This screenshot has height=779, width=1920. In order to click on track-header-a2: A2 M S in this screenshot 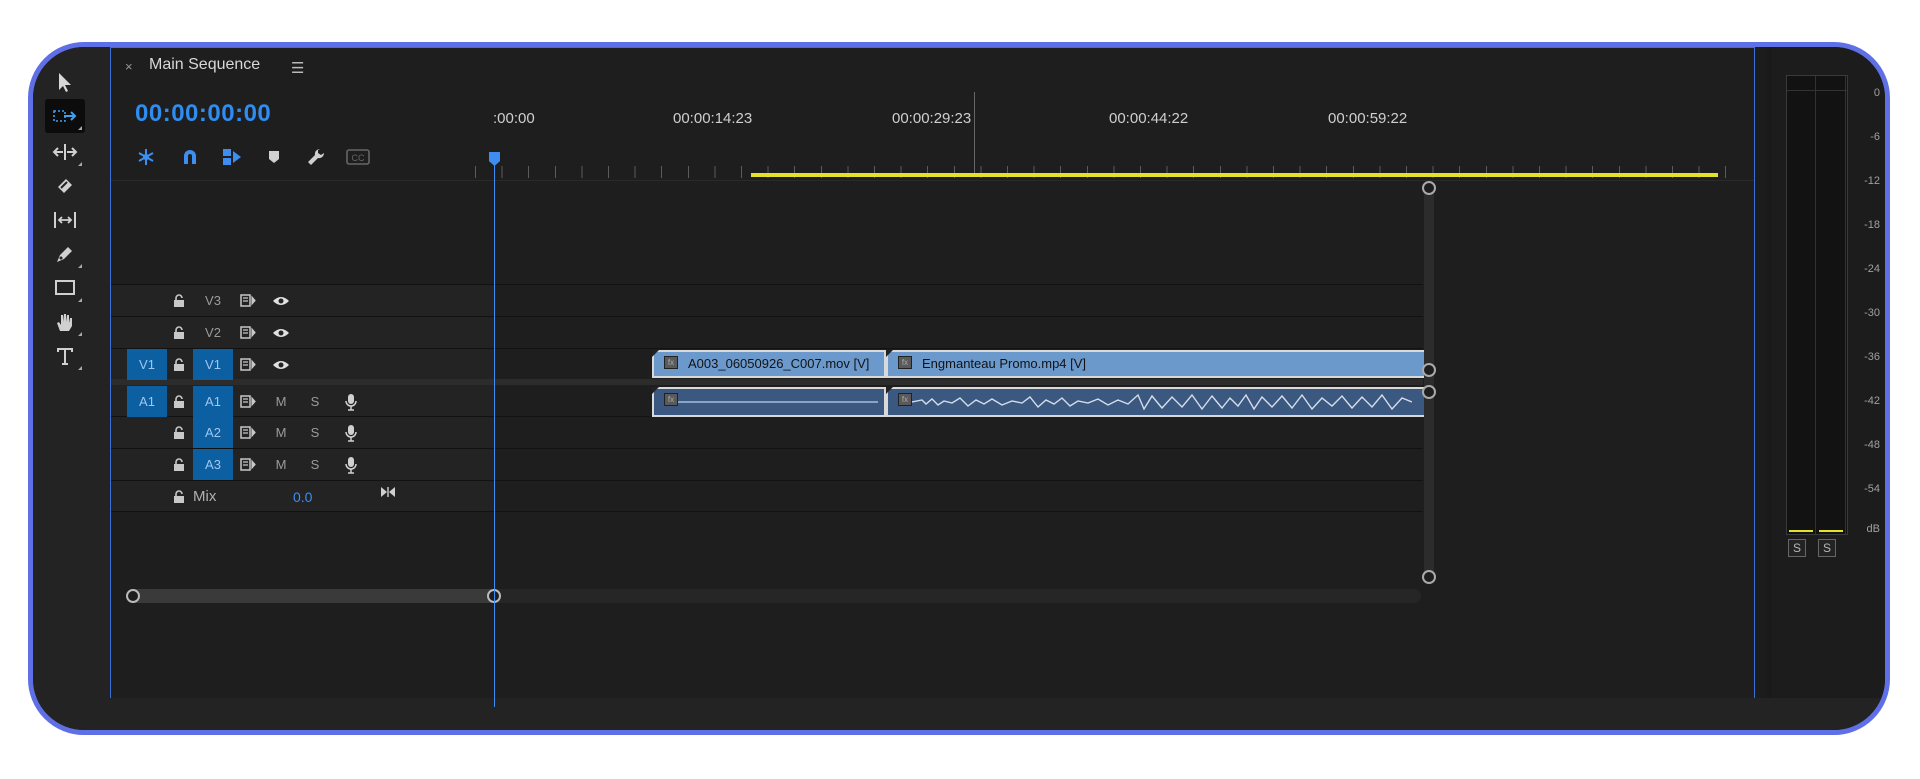, I will do `click(302, 432)`.